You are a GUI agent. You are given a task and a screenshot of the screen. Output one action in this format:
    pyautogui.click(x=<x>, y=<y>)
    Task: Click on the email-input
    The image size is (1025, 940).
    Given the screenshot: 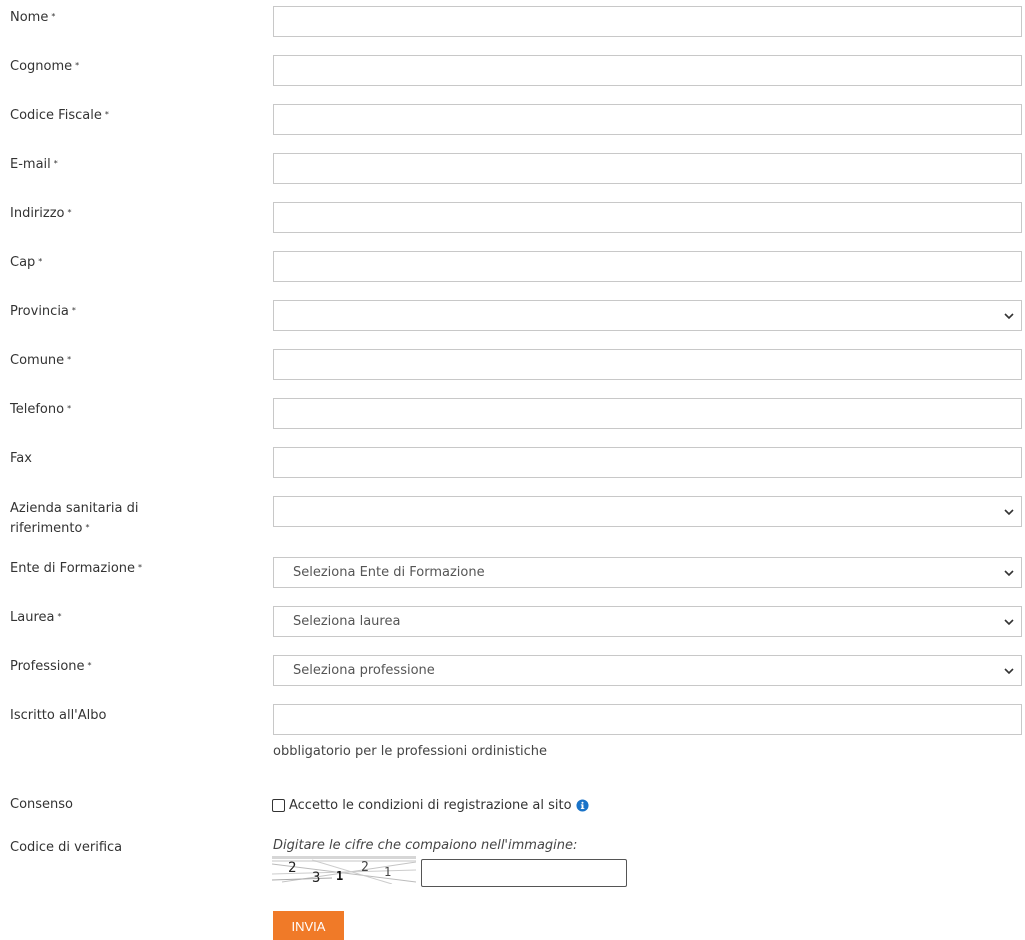 What is the action you would take?
    pyautogui.click(x=647, y=168)
    